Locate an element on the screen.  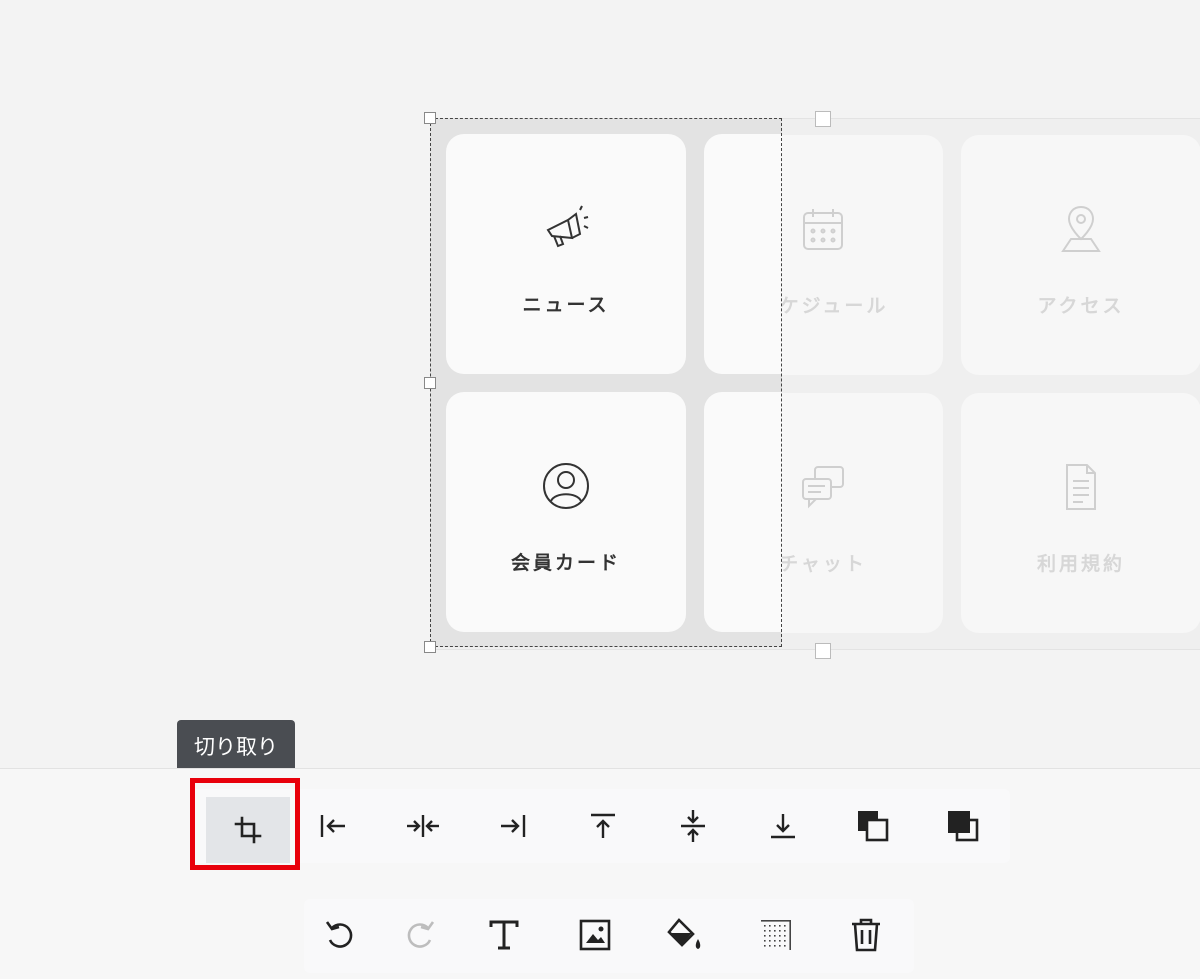
transparency-icon is located at coordinates (776, 935).